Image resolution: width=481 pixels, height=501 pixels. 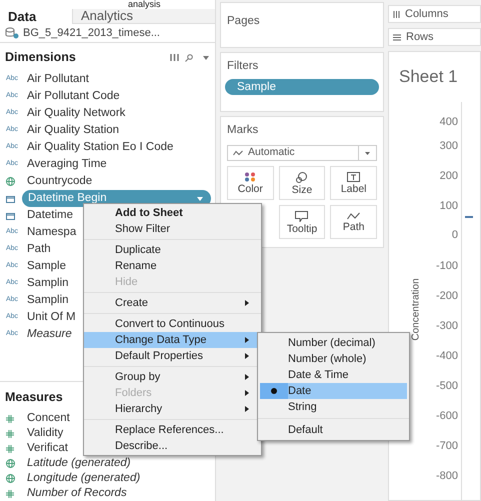 What do you see at coordinates (40, 57) in the screenshot?
I see `section-title: Dimensions` at bounding box center [40, 57].